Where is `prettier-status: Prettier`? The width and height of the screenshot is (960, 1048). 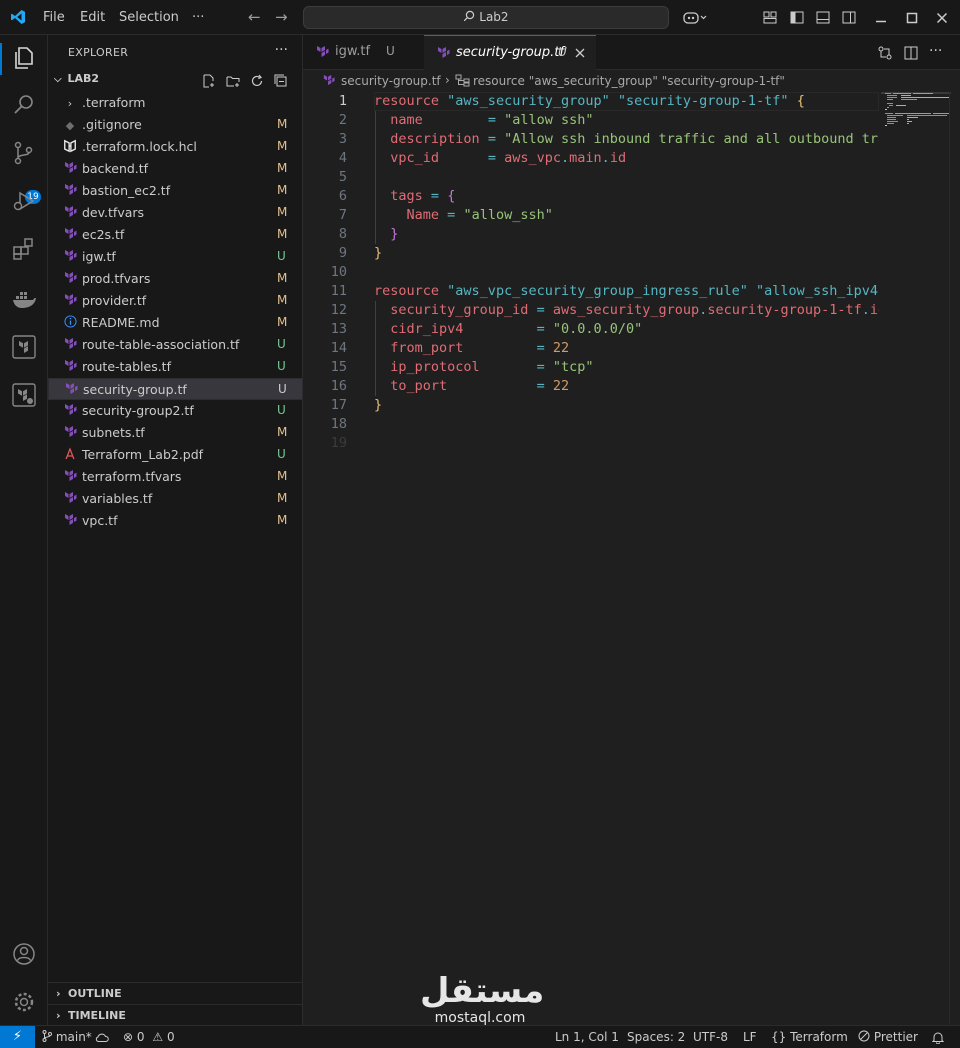 prettier-status: Prettier is located at coordinates (888, 1037).